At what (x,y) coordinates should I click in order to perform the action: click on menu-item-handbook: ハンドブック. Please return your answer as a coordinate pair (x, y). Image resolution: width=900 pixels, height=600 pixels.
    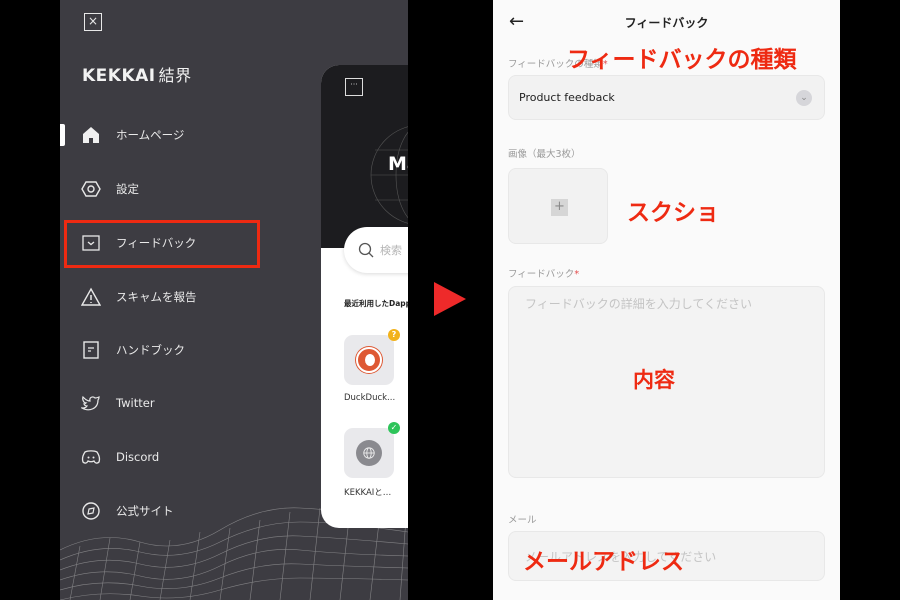
    Looking at the image, I should click on (132, 350).